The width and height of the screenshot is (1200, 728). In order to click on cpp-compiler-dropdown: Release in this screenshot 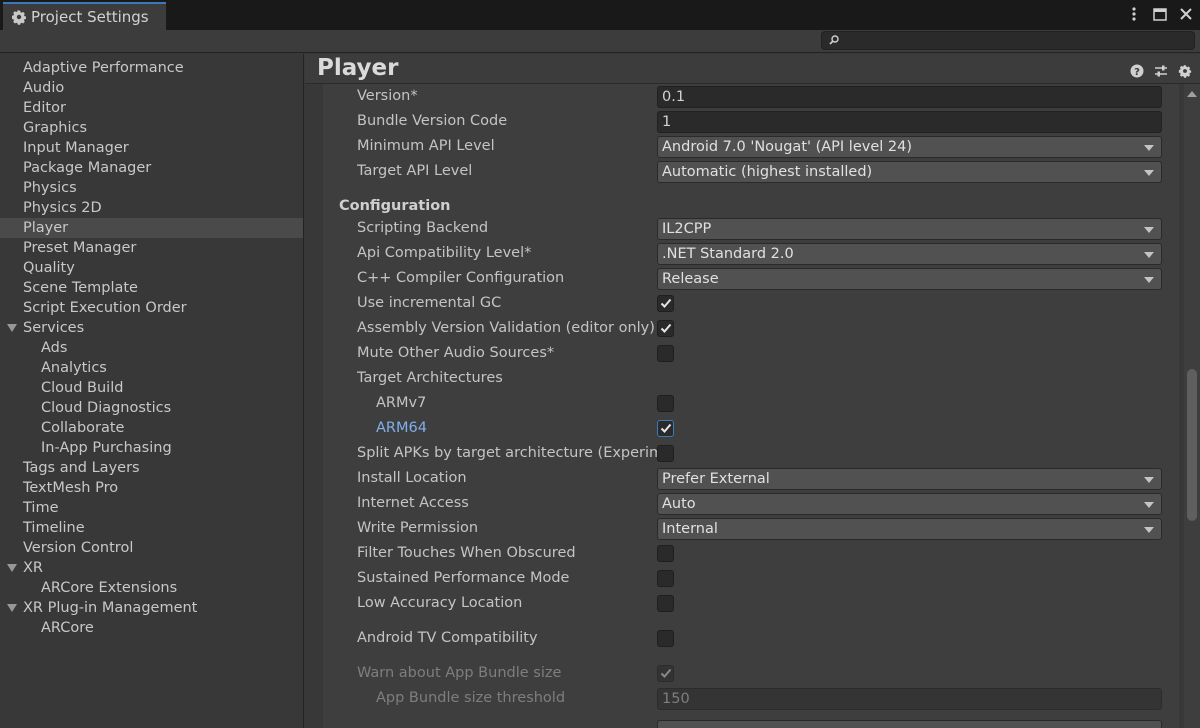, I will do `click(909, 279)`.